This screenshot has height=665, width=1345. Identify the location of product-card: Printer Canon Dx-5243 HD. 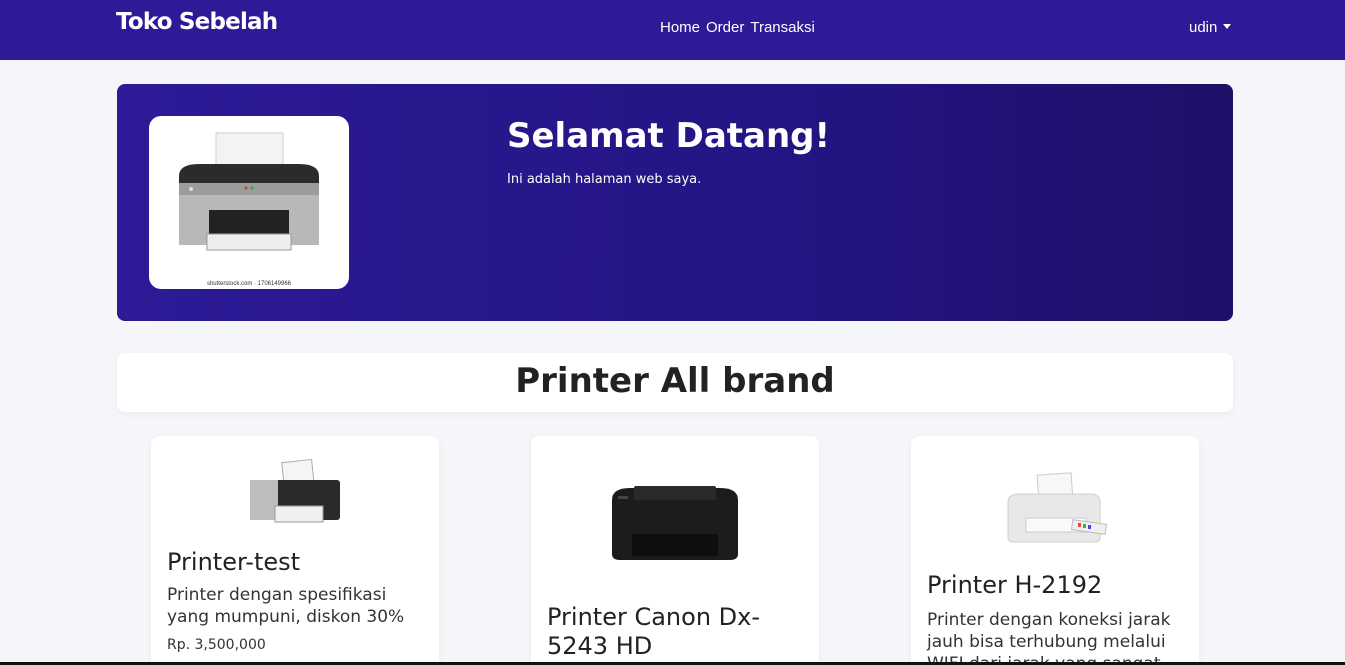
(675, 550).